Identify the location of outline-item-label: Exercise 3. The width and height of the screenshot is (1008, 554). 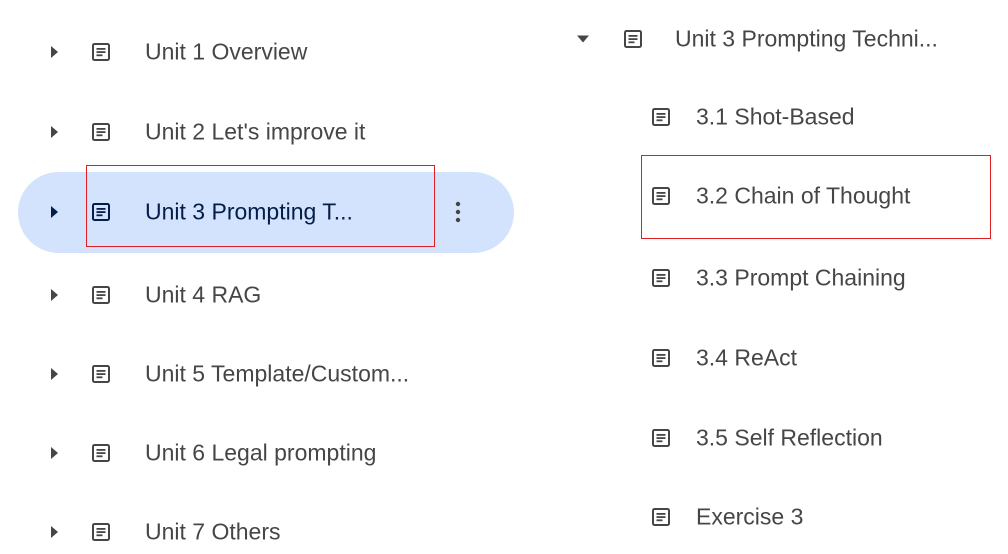
(750, 516).